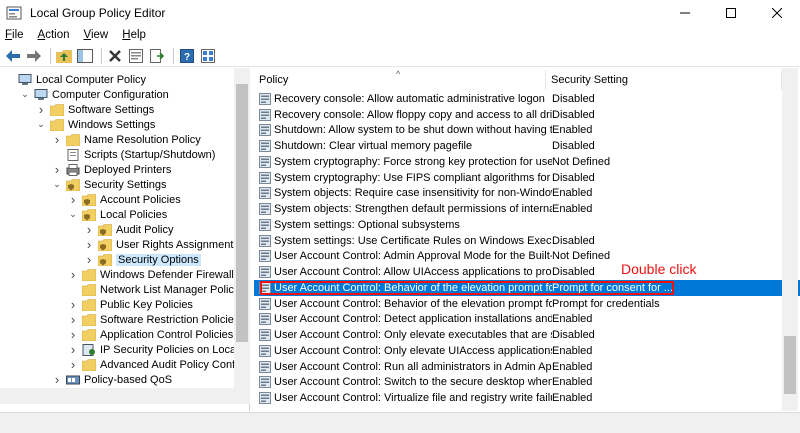 The width and height of the screenshot is (800, 433). Describe the element at coordinates (158, 274) in the screenshot. I see `tree-item: › Windows Defender Firewall with A` at that location.